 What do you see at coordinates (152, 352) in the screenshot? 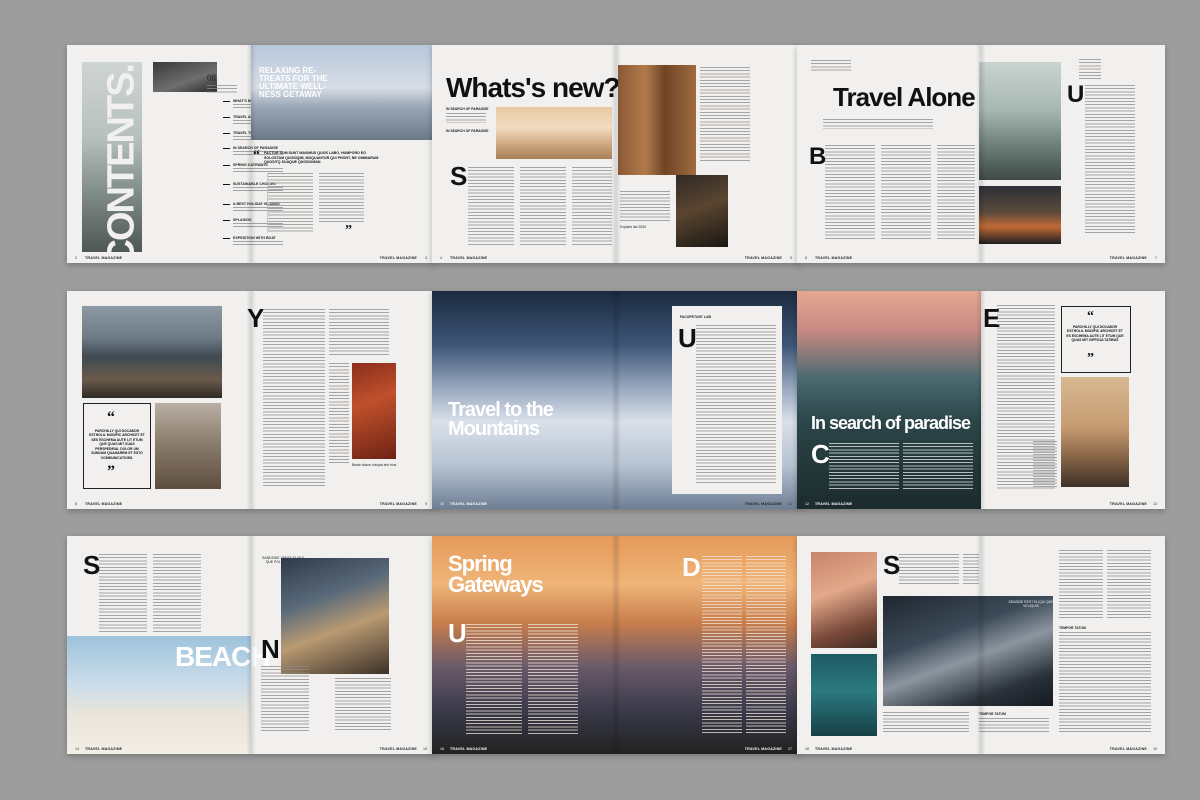
I see `lake-boat-photo` at bounding box center [152, 352].